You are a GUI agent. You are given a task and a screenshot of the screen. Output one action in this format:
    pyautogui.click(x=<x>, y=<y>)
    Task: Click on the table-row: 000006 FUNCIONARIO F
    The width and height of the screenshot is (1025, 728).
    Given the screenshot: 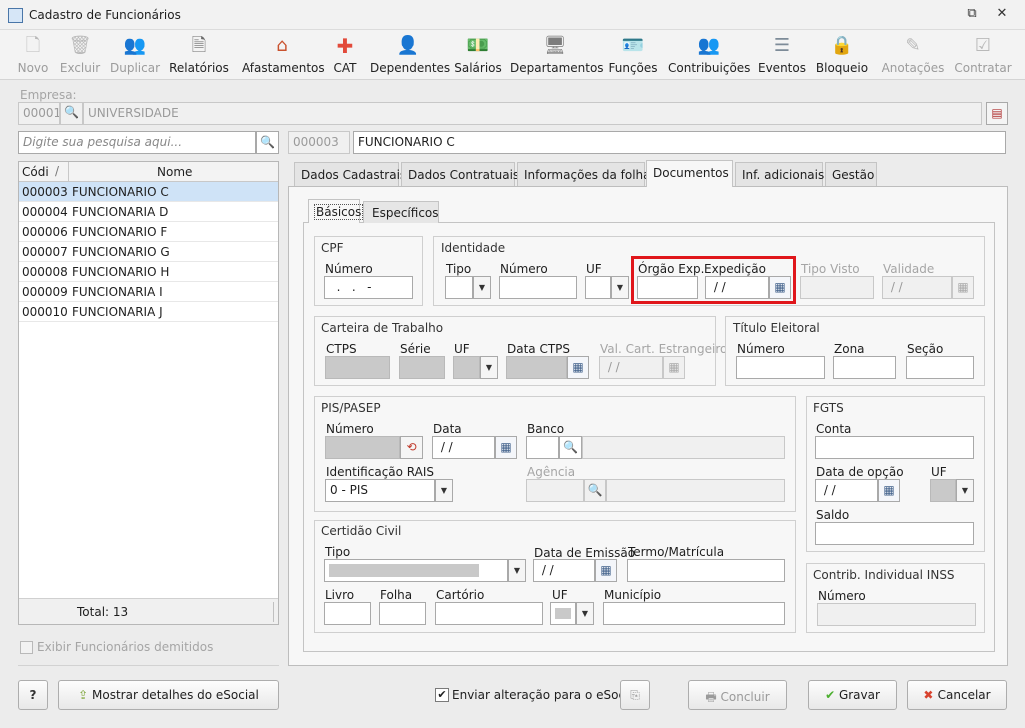 What is the action you would take?
    pyautogui.click(x=148, y=232)
    